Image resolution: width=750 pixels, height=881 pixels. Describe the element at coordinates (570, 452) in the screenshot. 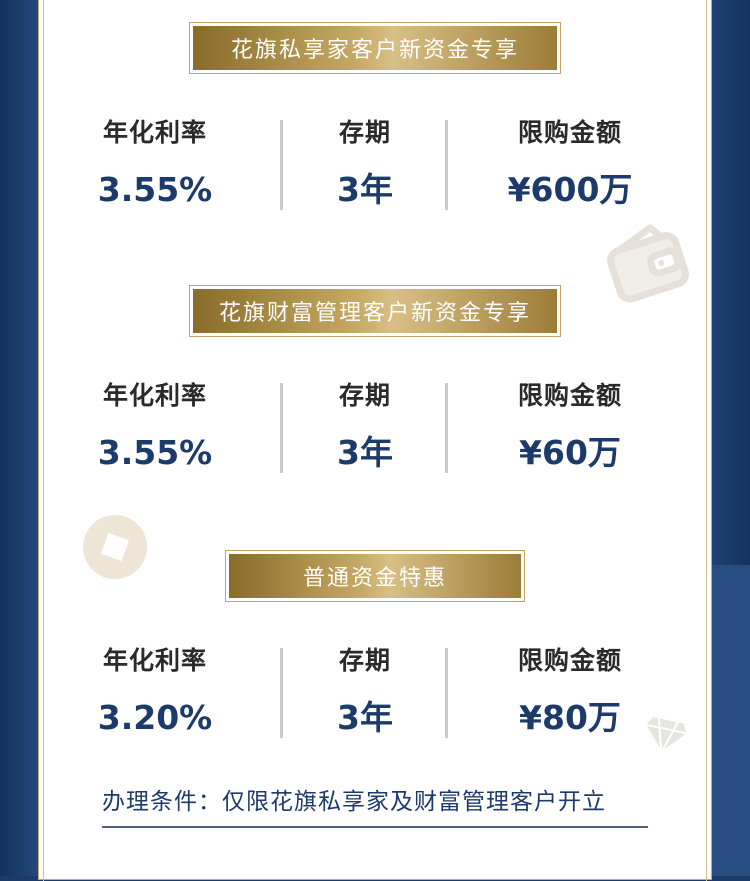

I see `limit-value: ¥60万` at that location.